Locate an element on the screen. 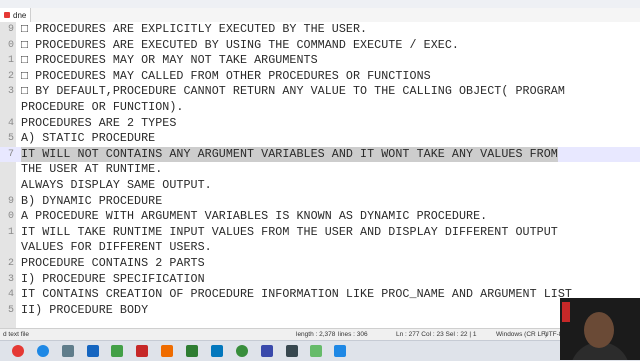  length-label: length : 2,378 is located at coordinates (316, 334).